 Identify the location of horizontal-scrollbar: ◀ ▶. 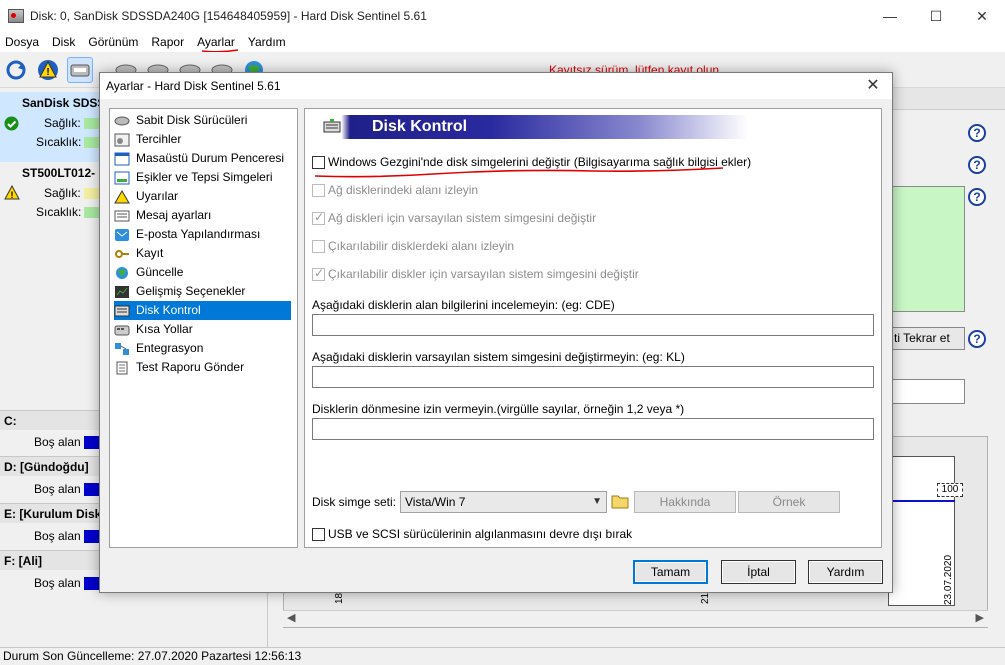
(635, 618).